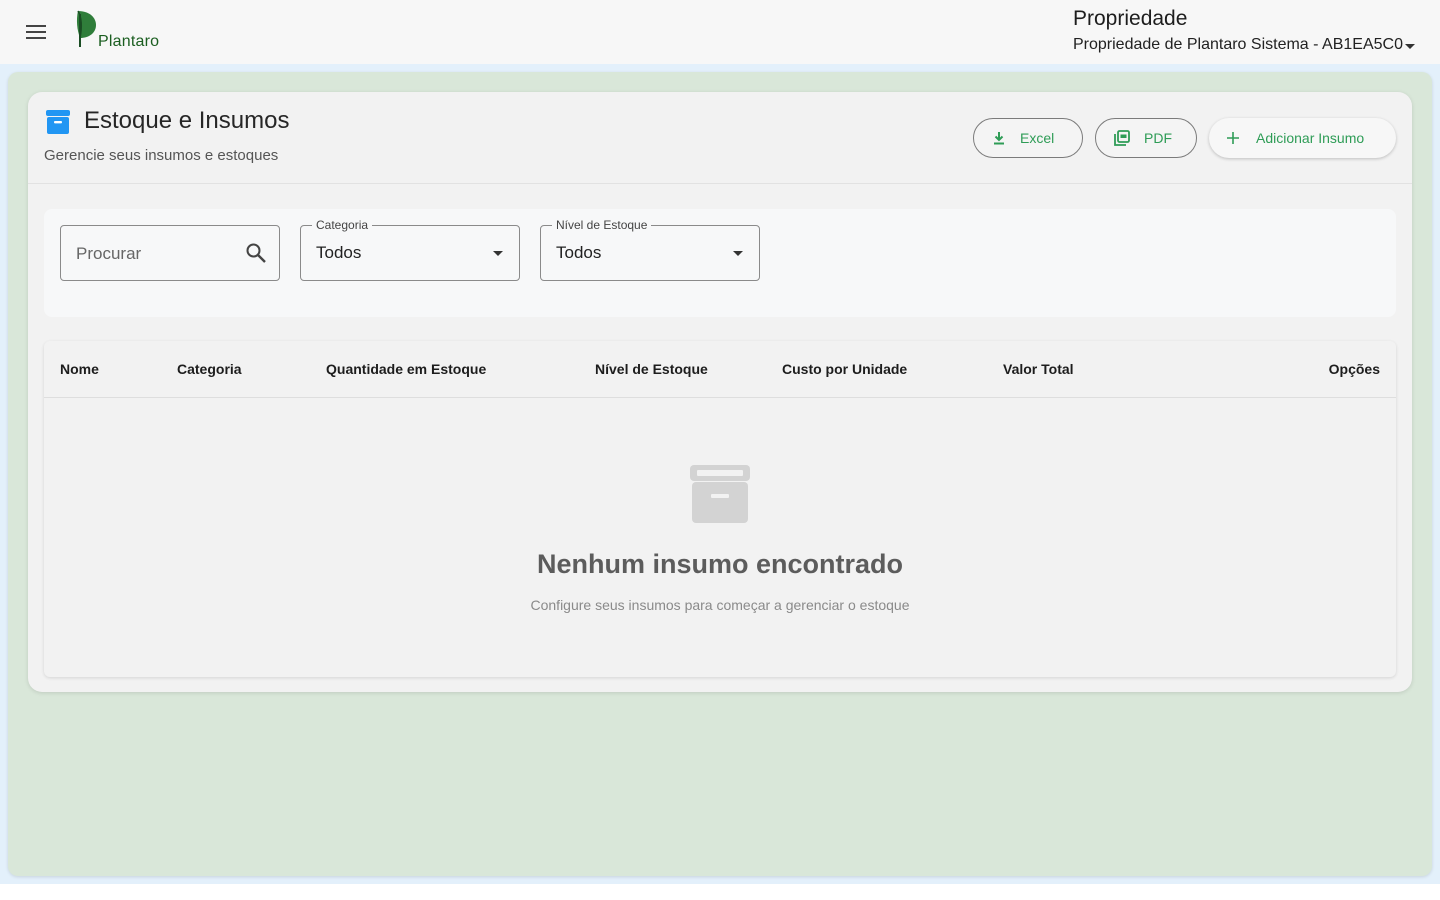 The width and height of the screenshot is (1440, 900). Describe the element at coordinates (1122, 138) in the screenshot. I see `pdf-icon` at that location.